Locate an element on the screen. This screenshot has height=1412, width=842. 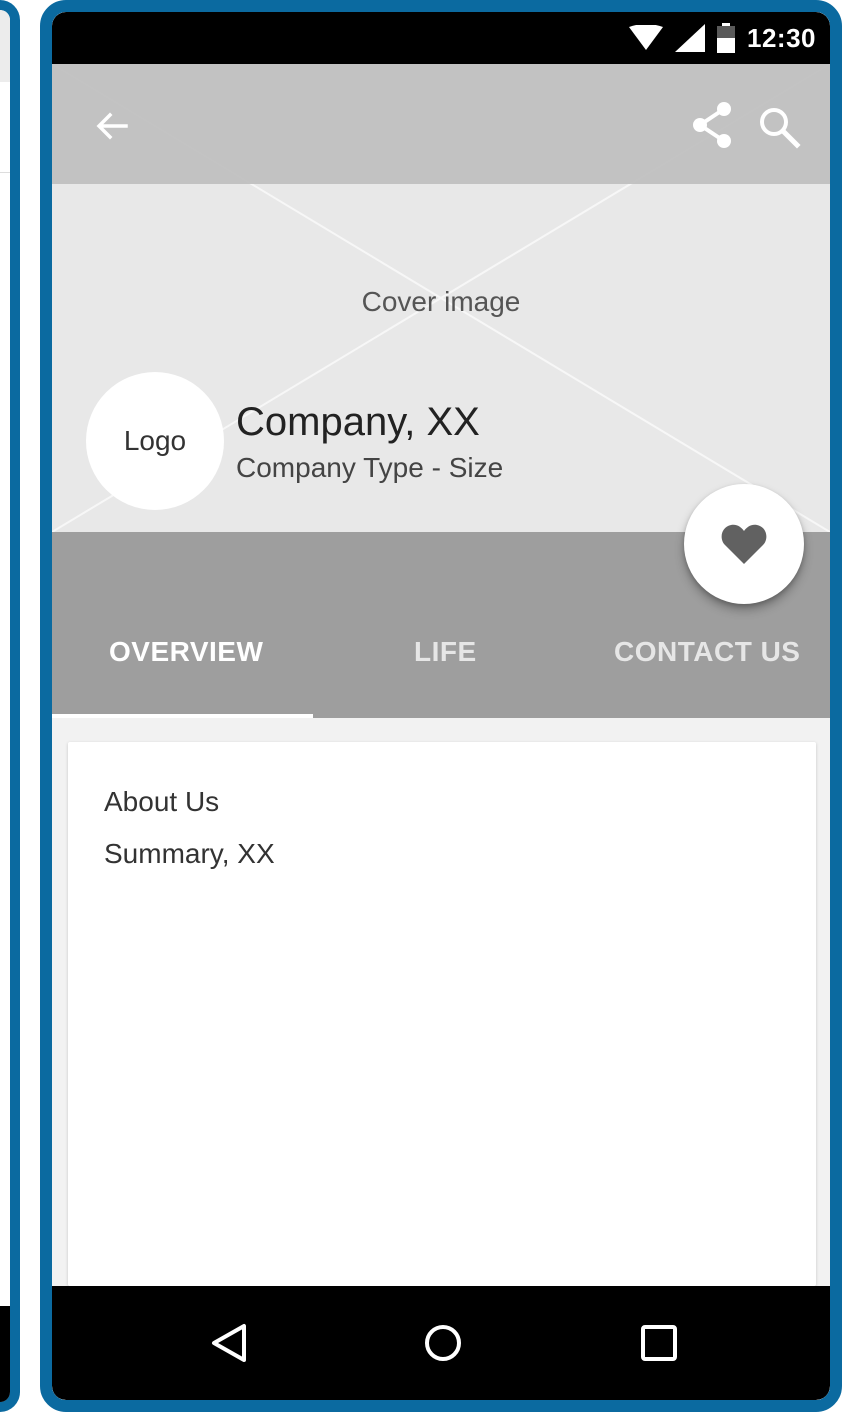
favorite-button is located at coordinates (744, 544).